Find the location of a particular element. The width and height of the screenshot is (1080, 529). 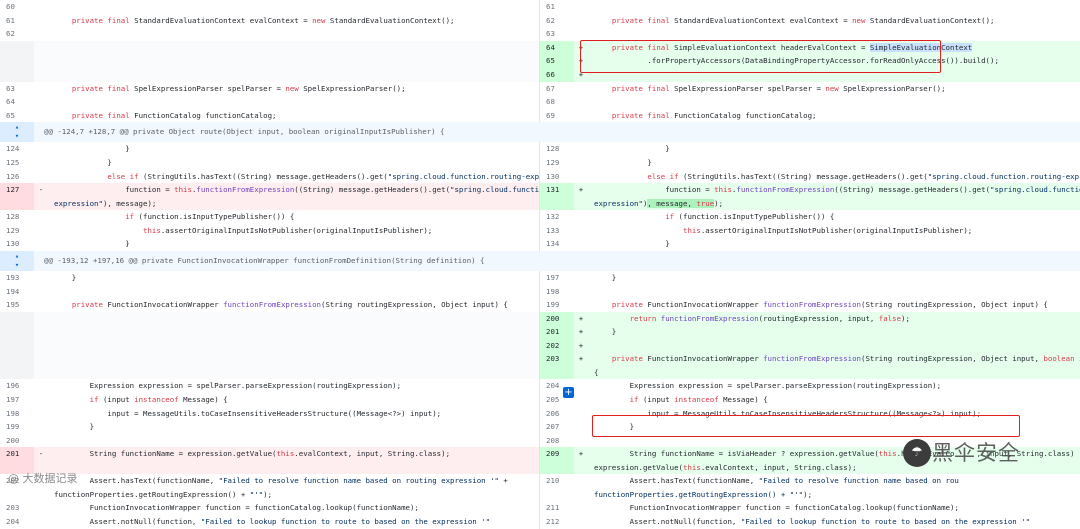

line-number: 204 is located at coordinates (17, 522).